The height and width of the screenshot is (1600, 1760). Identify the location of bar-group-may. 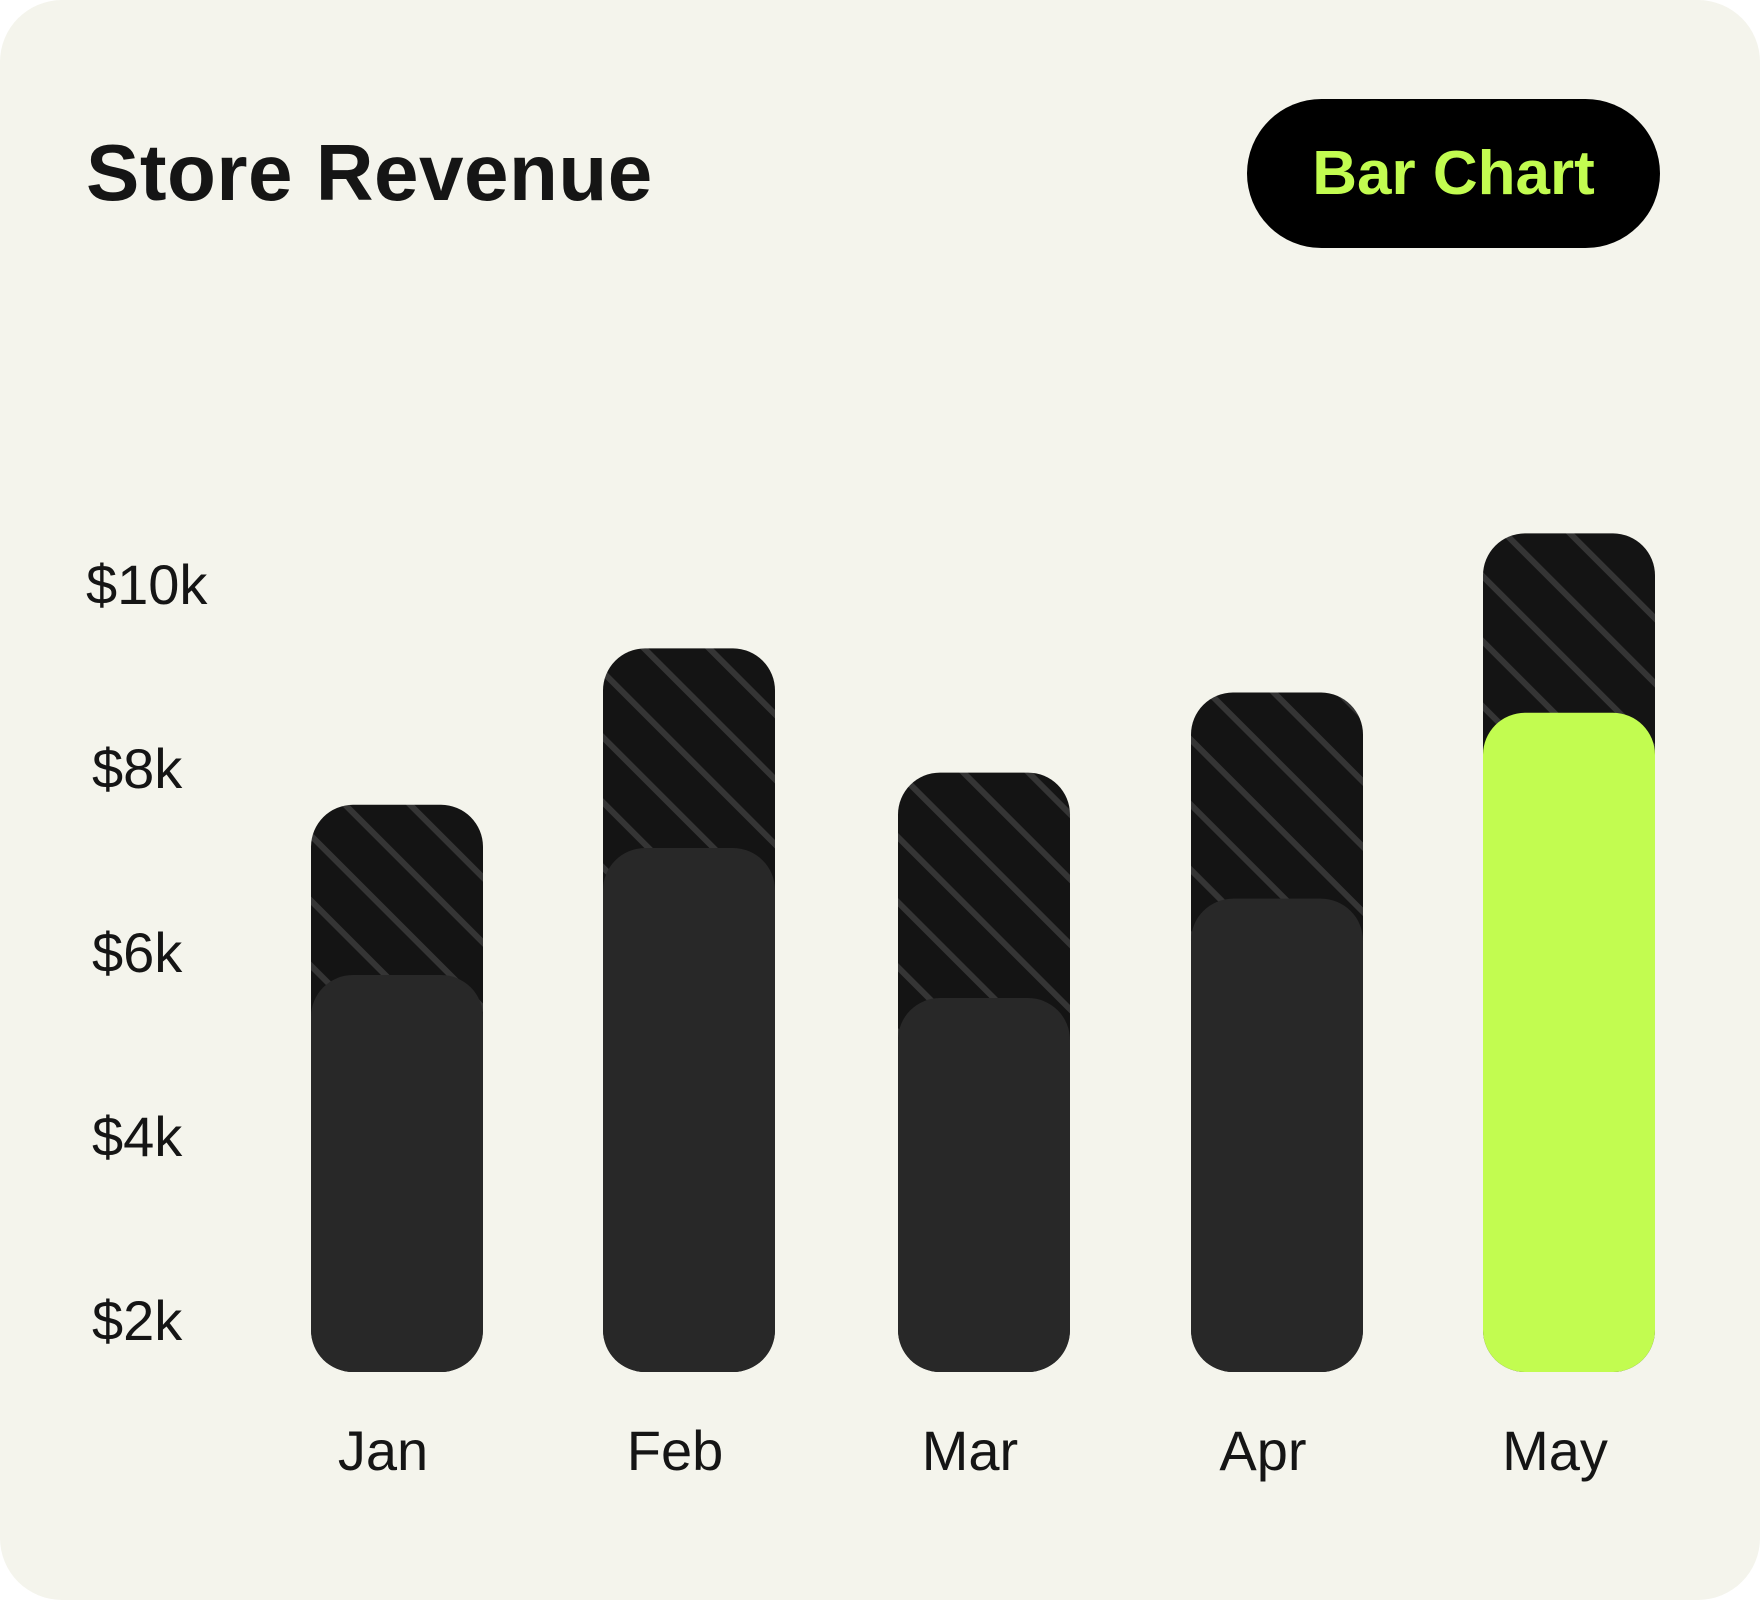
(1569, 952).